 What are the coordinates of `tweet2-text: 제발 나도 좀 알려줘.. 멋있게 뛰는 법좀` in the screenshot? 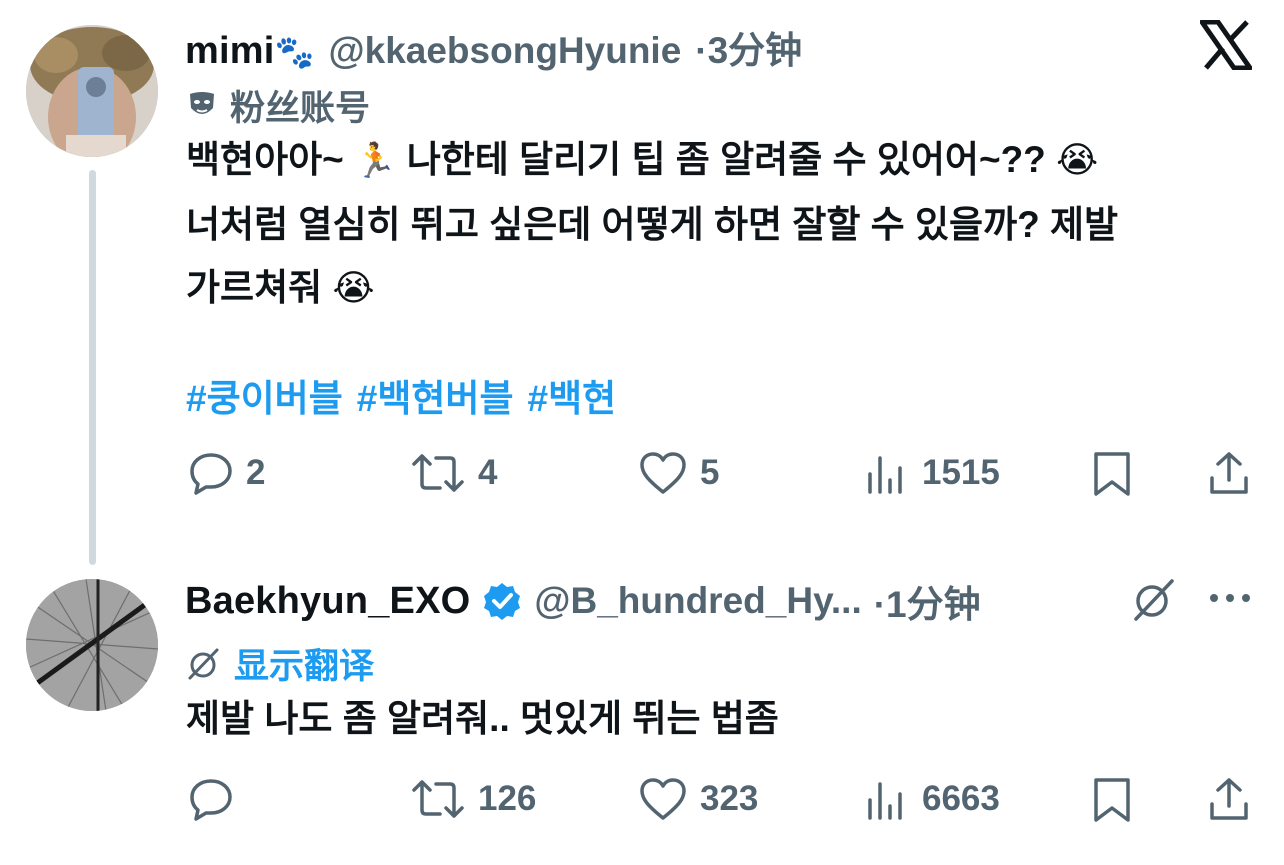 It's located at (482, 718).